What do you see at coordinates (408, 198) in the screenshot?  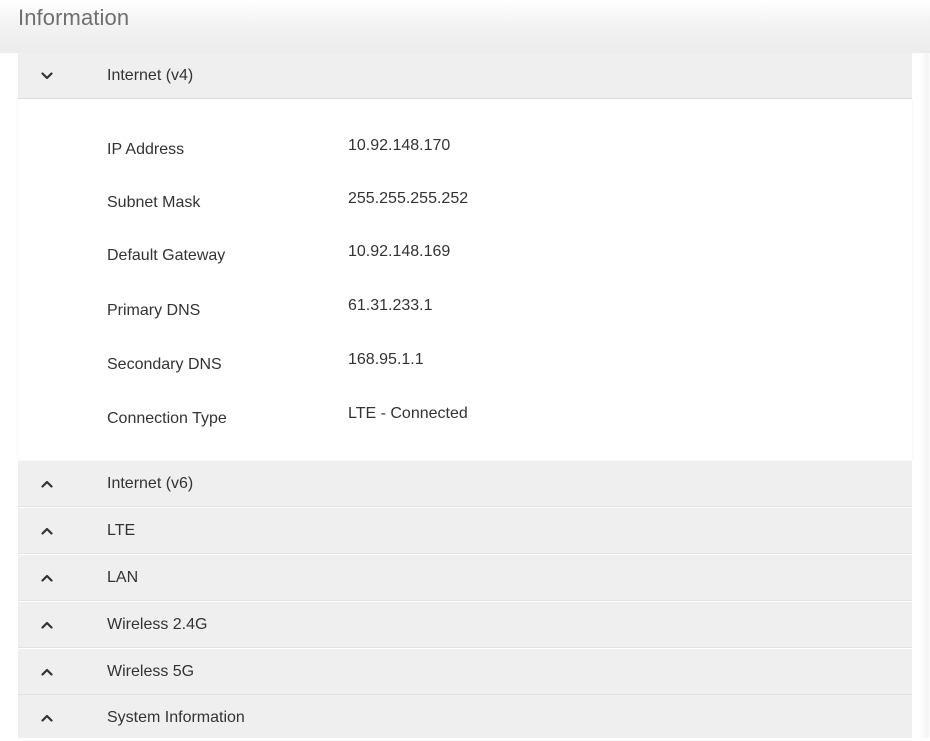 I see `row-value: 255.255.255.252` at bounding box center [408, 198].